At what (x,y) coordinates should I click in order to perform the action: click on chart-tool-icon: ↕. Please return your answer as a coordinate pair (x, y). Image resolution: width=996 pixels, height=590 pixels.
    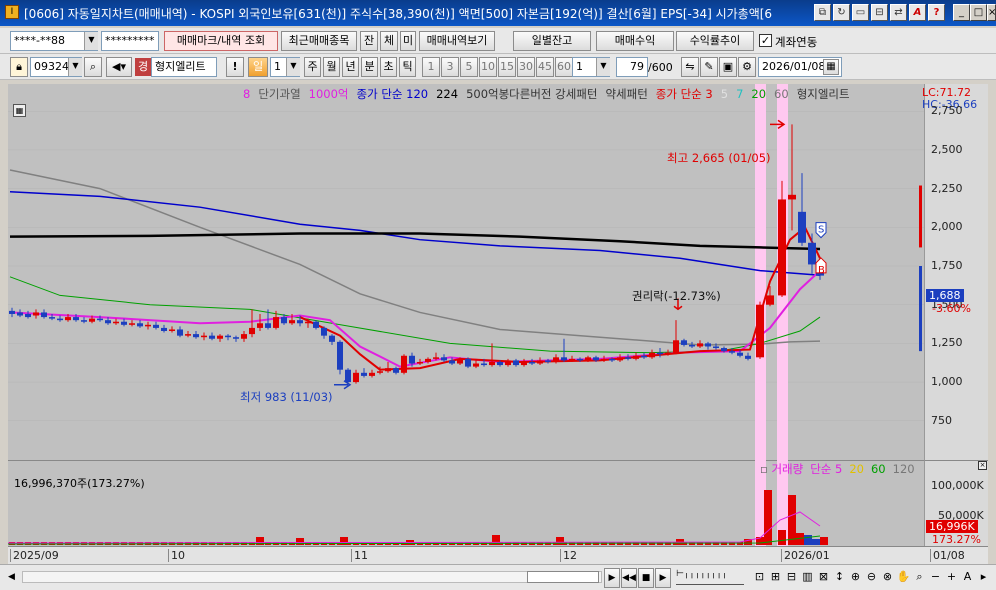
    Looking at the image, I should click on (839, 577).